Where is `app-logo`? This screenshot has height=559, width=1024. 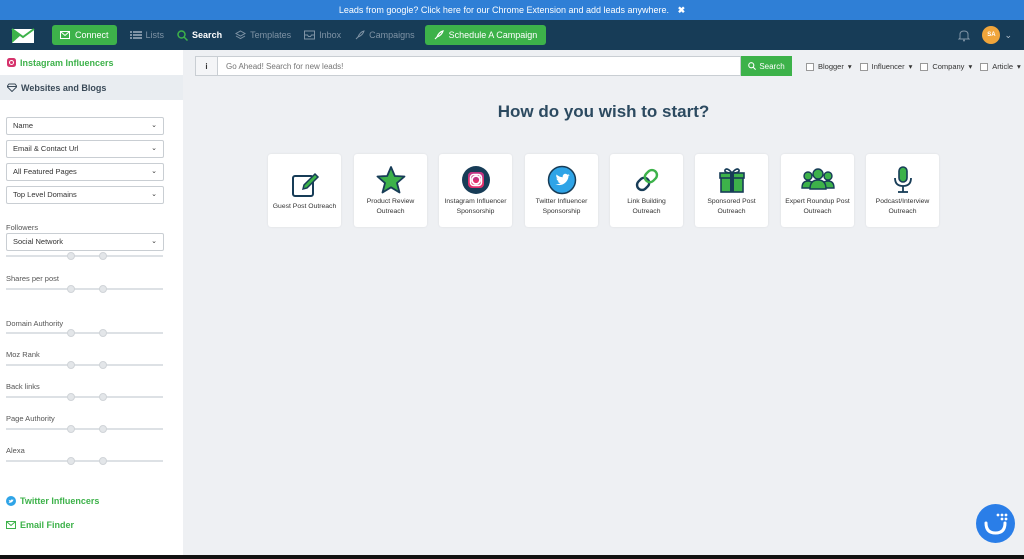 app-logo is located at coordinates (23, 35).